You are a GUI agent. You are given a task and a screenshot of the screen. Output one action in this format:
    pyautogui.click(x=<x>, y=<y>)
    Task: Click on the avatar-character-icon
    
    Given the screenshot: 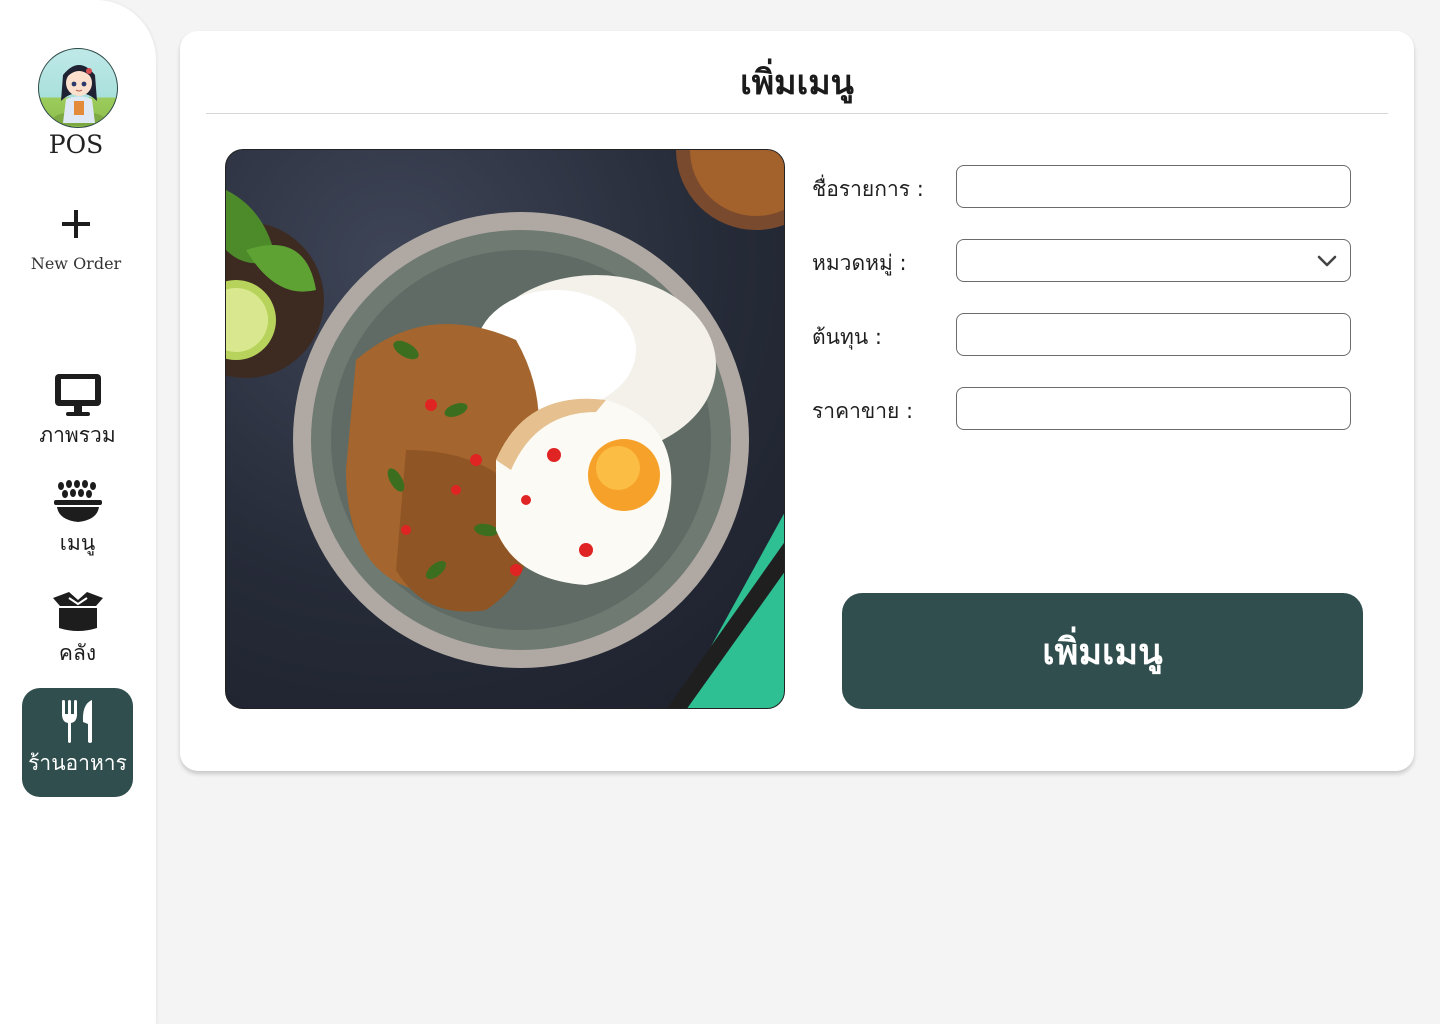 What is the action you would take?
    pyautogui.click(x=79, y=95)
    